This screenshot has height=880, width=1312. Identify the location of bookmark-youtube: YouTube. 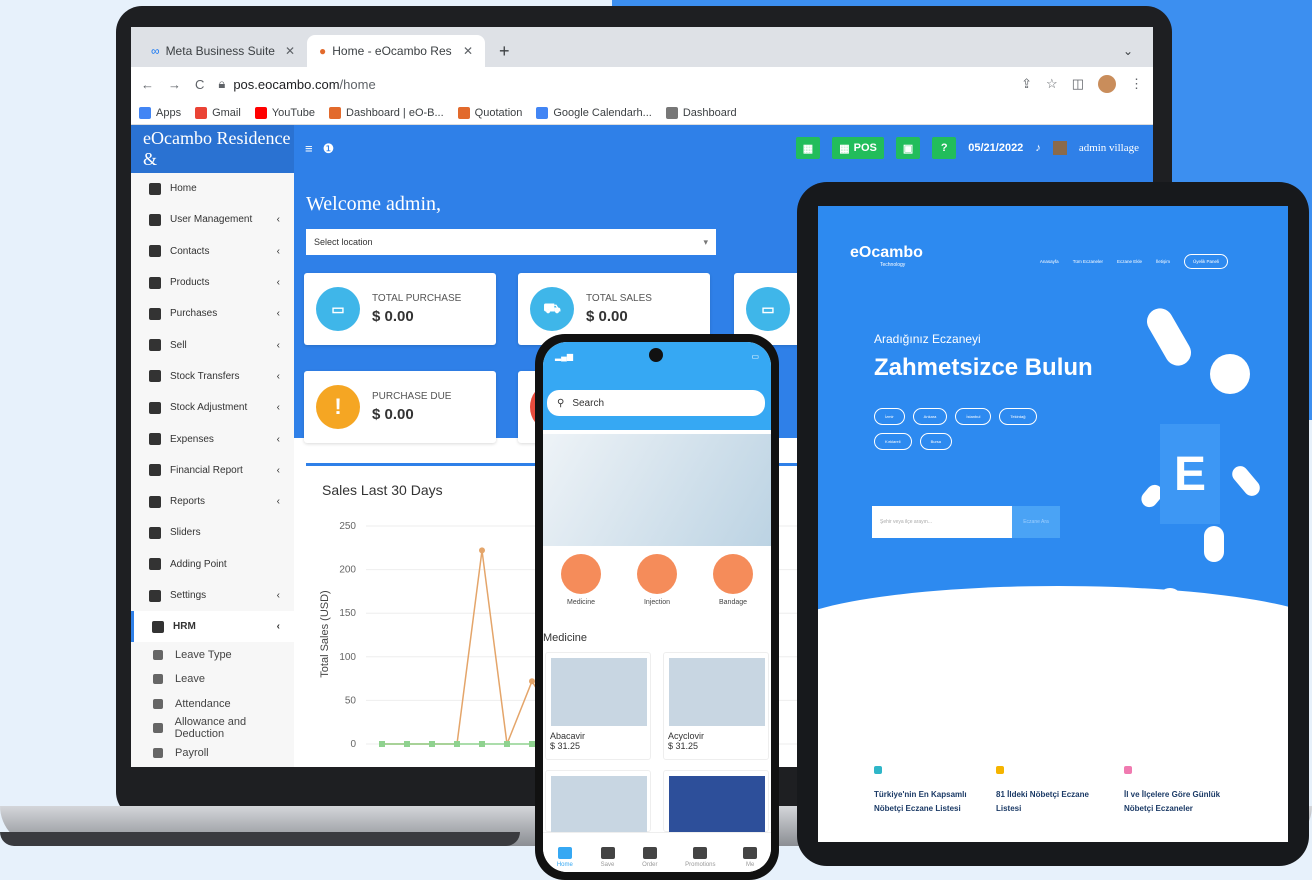
(284, 112).